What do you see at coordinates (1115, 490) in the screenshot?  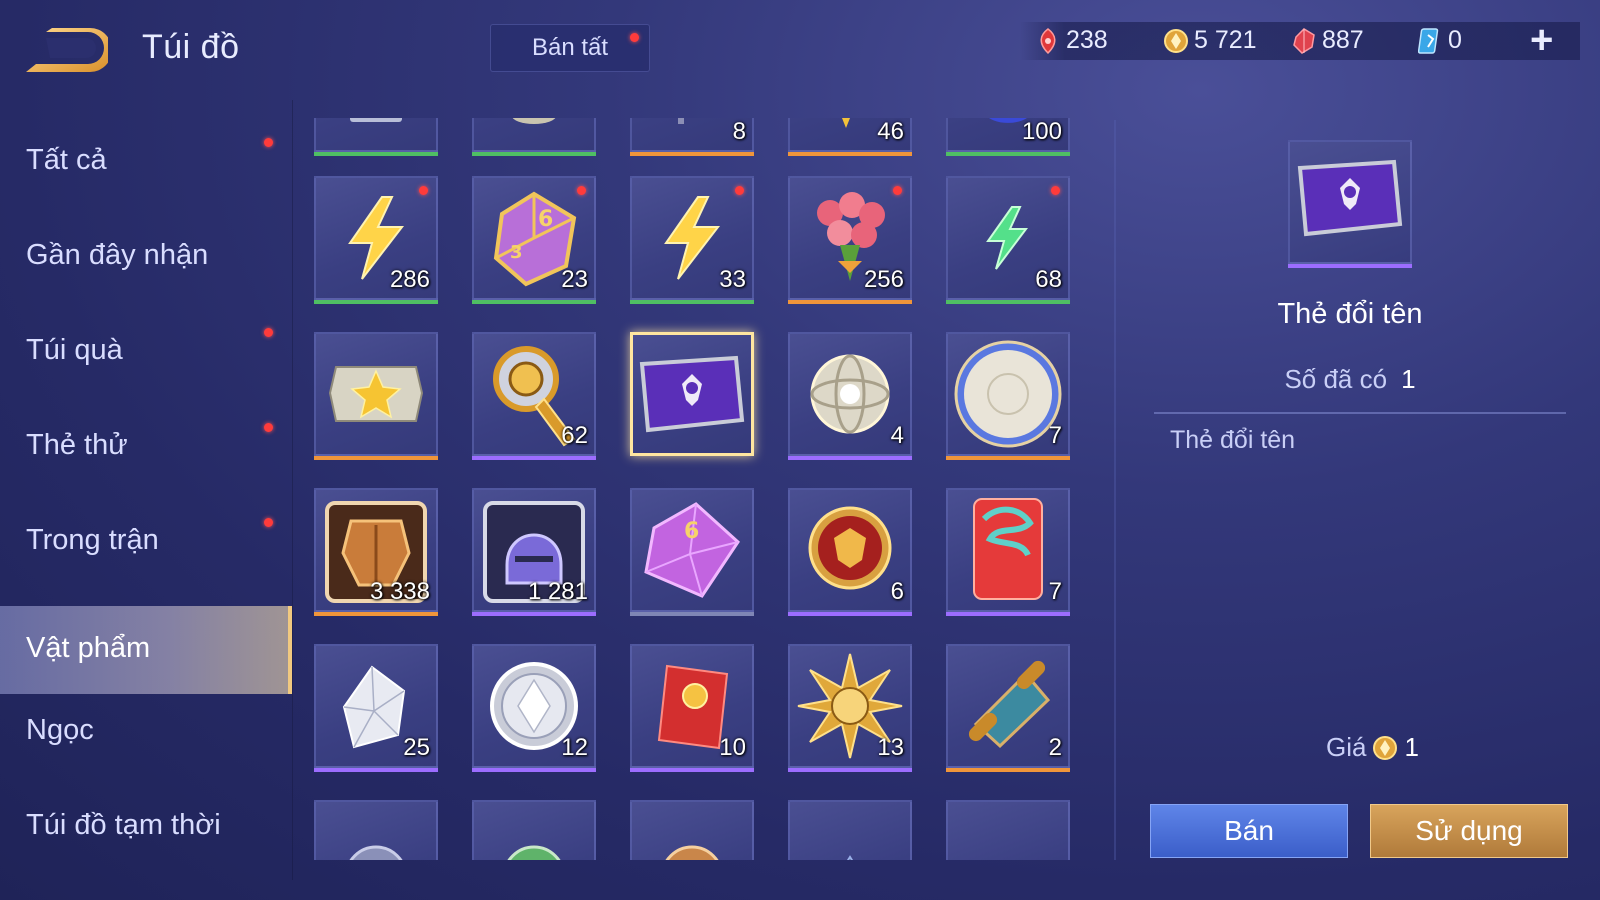 I see `panel-divider` at bounding box center [1115, 490].